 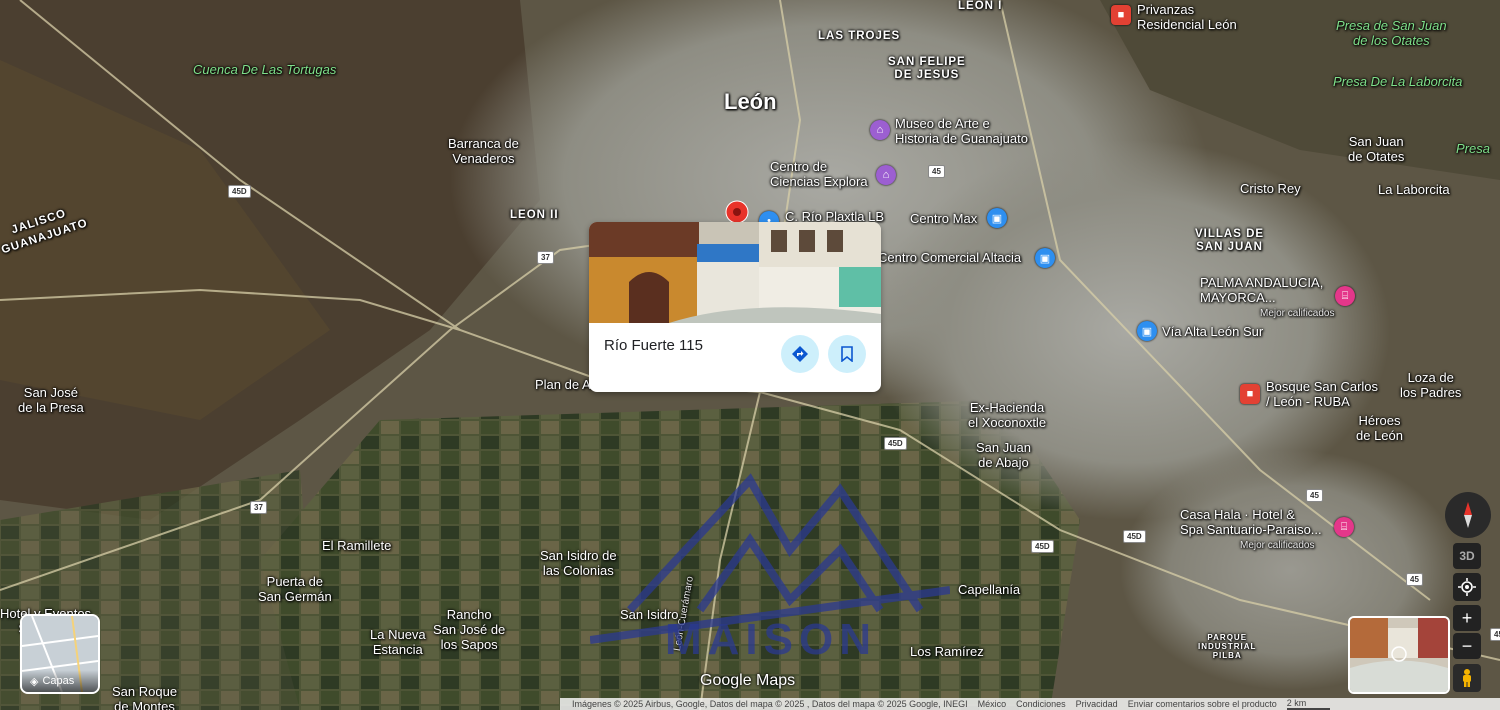 I want to click on zoom-out-button: −, so click(x=1467, y=646).